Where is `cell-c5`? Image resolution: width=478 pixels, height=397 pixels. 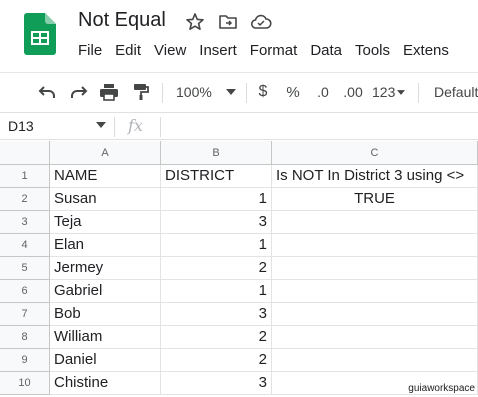 cell-c5 is located at coordinates (375, 268).